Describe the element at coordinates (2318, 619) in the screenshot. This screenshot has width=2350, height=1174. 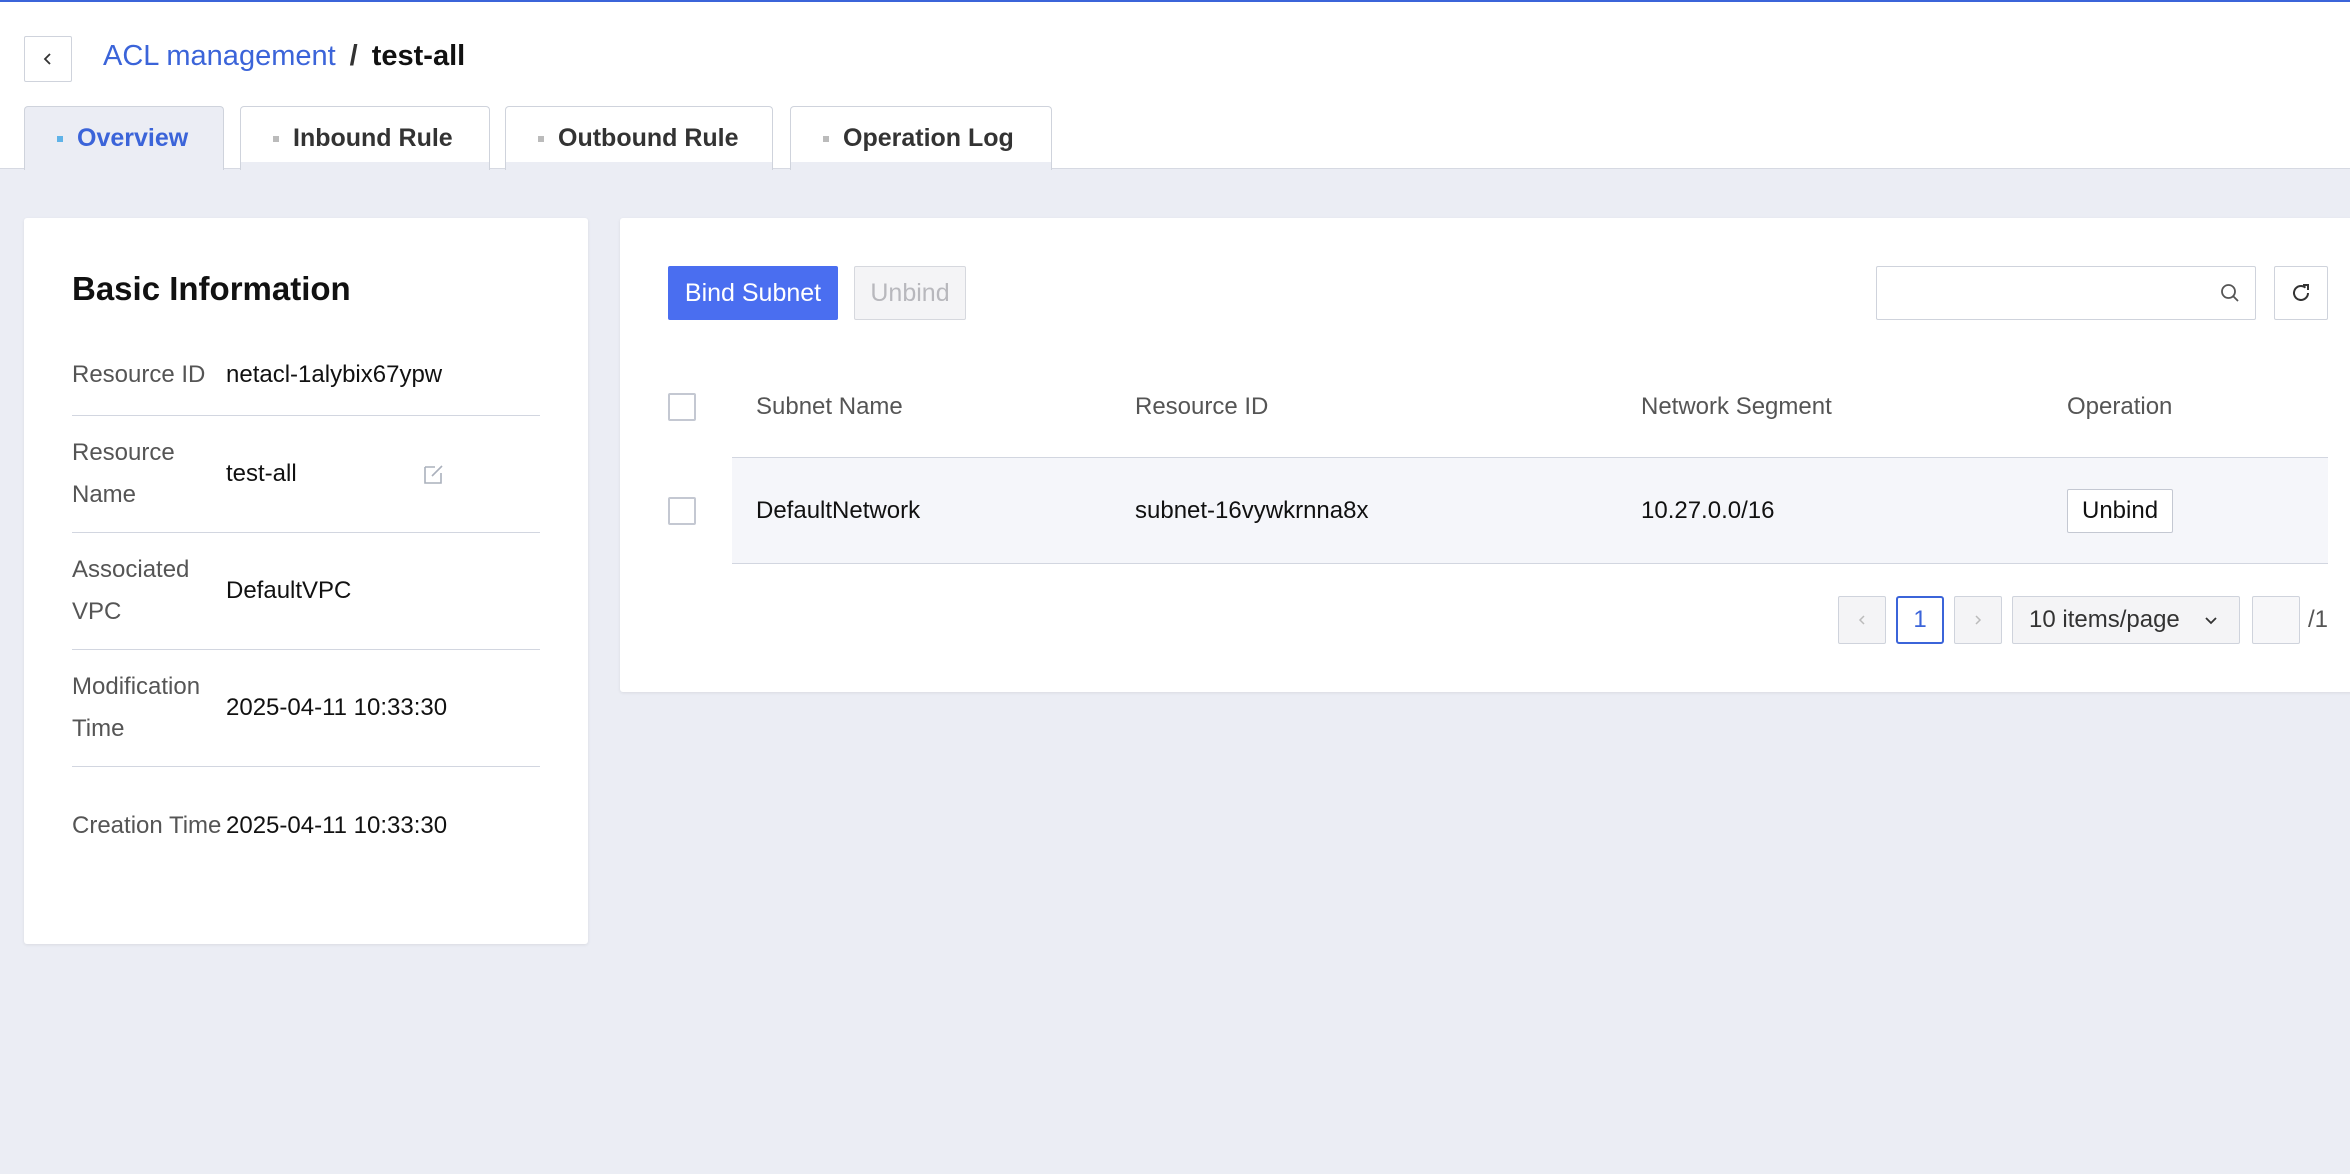
I see `total-pages: /1` at that location.